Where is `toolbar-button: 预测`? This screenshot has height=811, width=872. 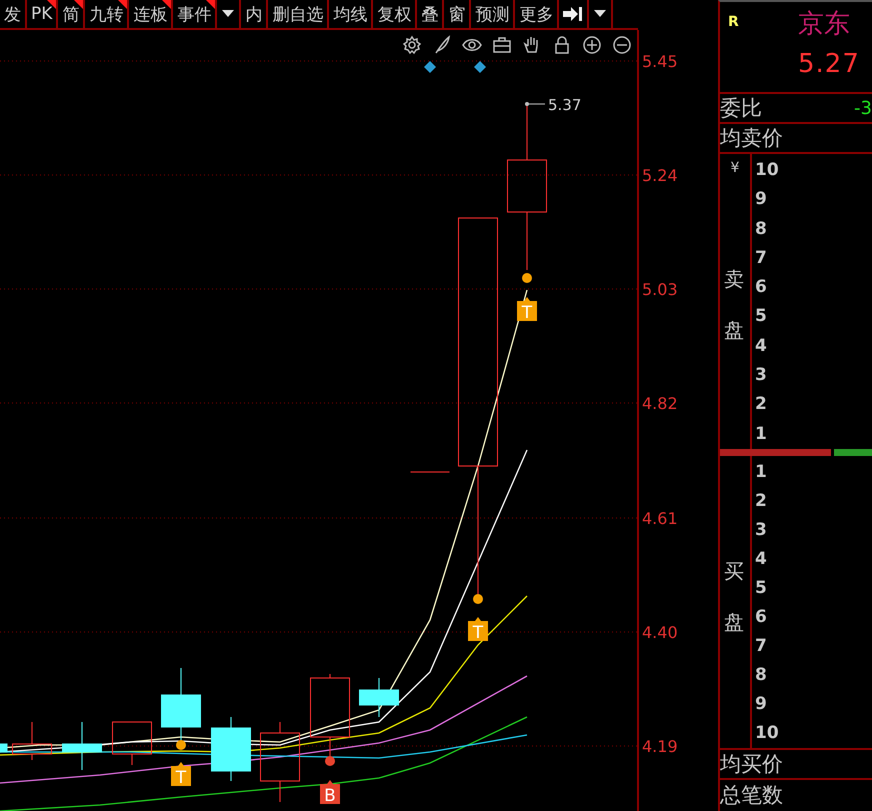 toolbar-button: 预测 is located at coordinates (493, 14).